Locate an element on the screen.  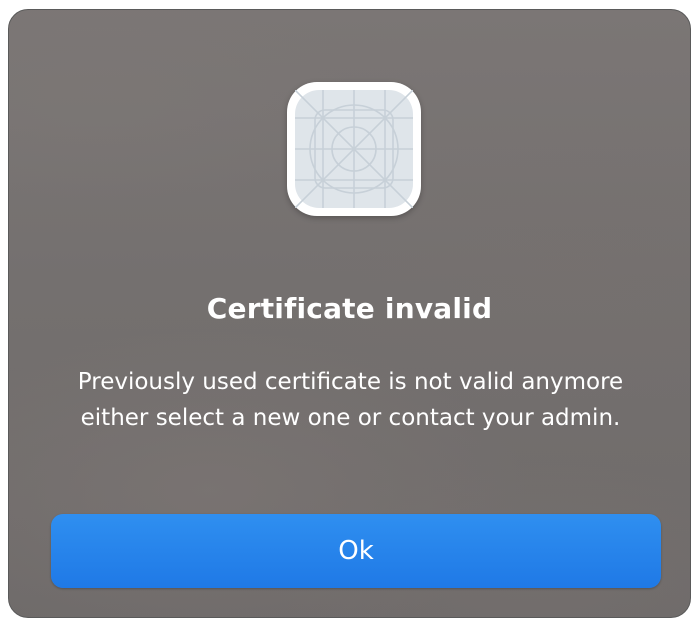
ok-button: Ok is located at coordinates (356, 551).